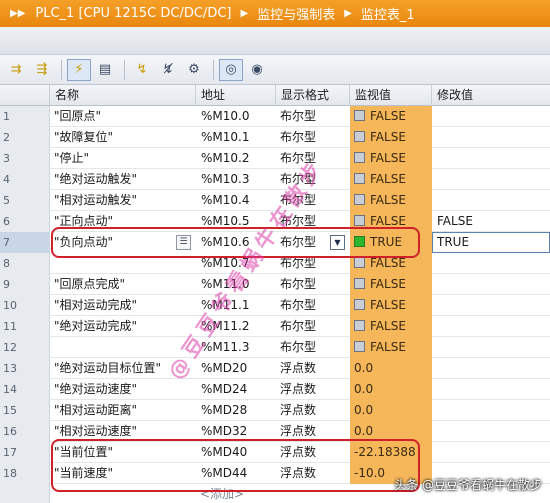 This screenshot has width=550, height=503. What do you see at coordinates (105, 70) in the screenshot?
I see `modify-trigger-icon: ▤` at bounding box center [105, 70].